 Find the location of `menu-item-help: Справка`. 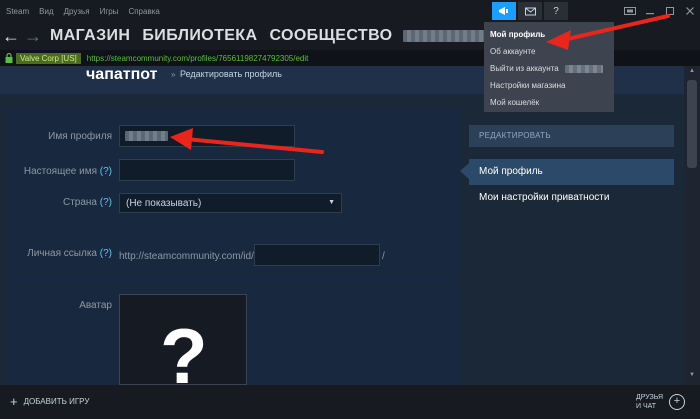

menu-item-help: Справка is located at coordinates (143, 11).